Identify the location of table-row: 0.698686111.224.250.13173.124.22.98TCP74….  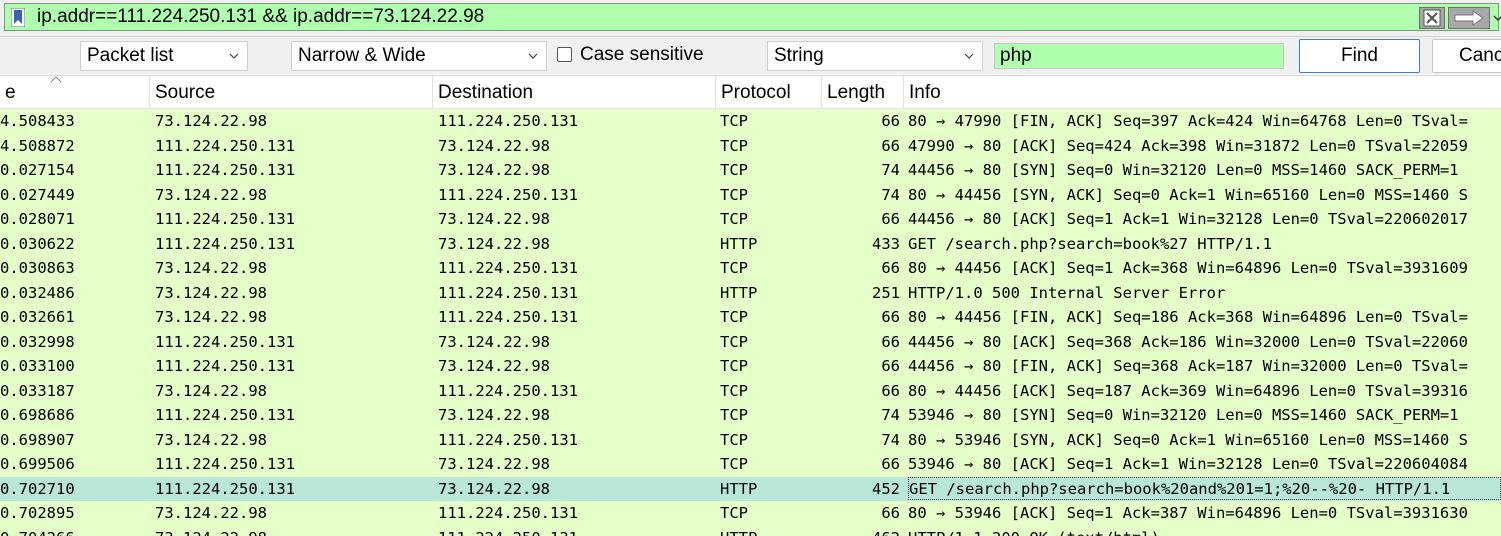
(750, 415).